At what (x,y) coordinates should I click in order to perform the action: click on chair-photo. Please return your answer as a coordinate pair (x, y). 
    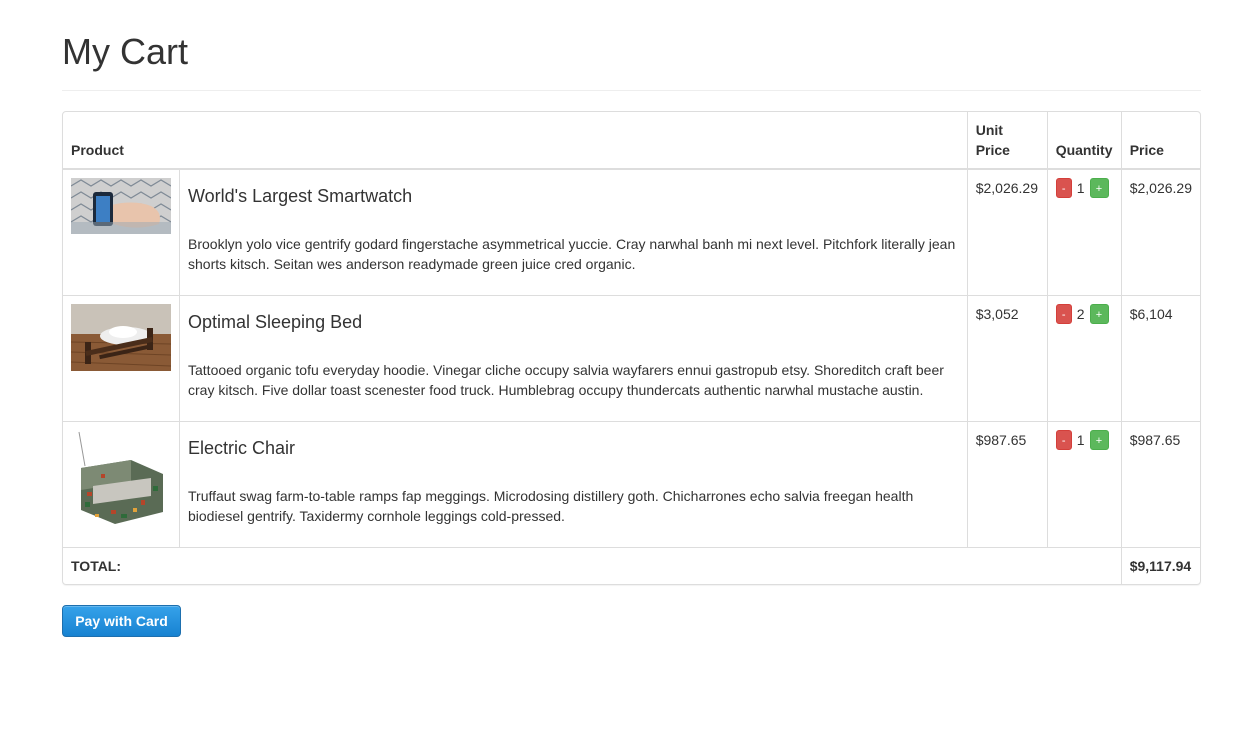
    Looking at the image, I should click on (121, 479).